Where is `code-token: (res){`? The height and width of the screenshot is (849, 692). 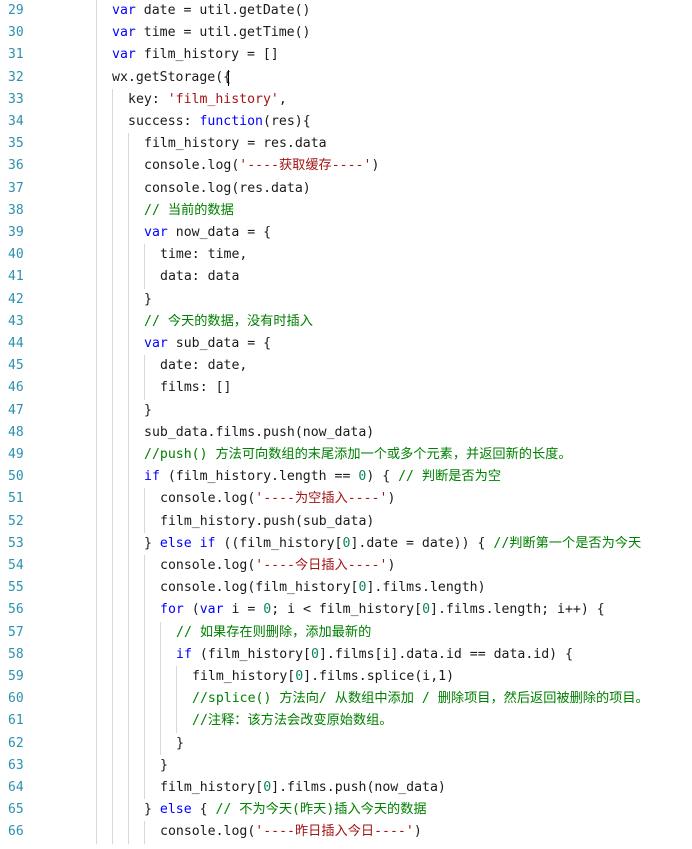
code-token: (res){ is located at coordinates (287, 121).